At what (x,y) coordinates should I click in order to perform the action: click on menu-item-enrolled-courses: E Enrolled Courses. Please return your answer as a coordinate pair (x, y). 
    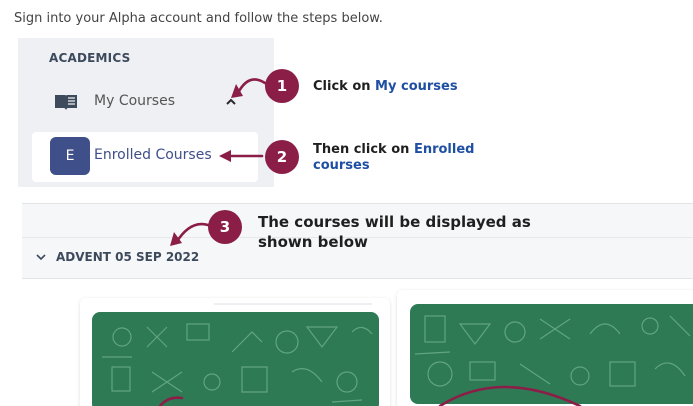
    Looking at the image, I should click on (145, 157).